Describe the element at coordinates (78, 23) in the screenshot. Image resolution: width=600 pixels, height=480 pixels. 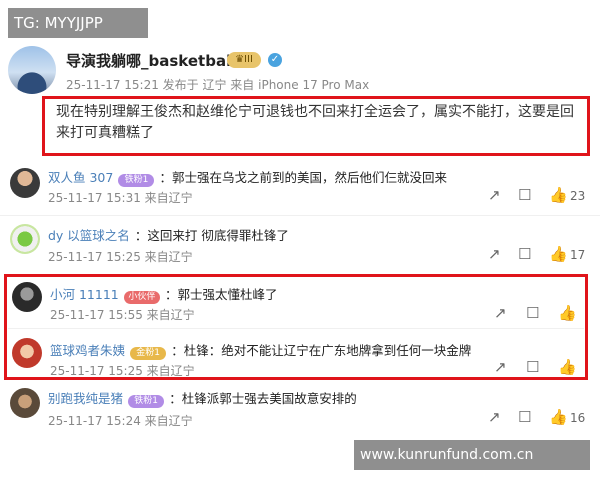
I see `watermark-top: TG: MYYJJPP` at that location.